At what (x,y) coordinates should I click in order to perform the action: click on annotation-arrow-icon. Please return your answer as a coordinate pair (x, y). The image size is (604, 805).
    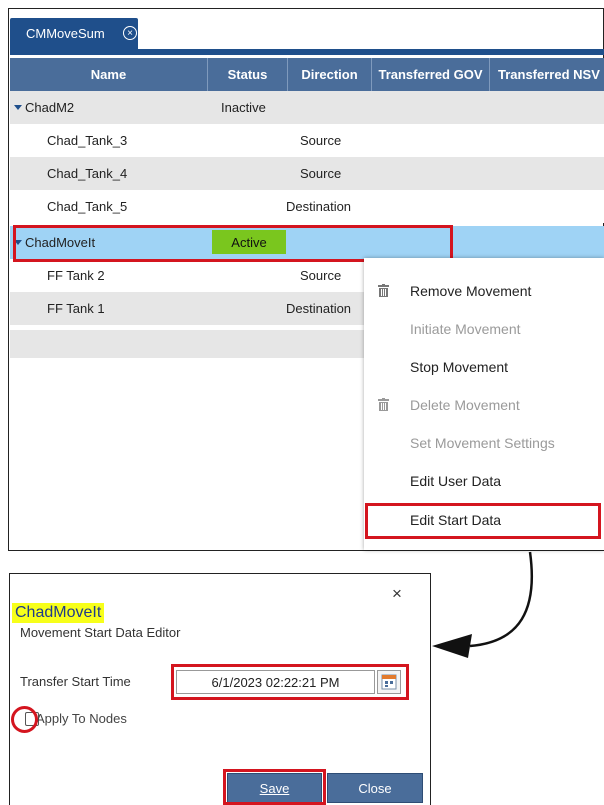
    Looking at the image, I should click on (483, 604).